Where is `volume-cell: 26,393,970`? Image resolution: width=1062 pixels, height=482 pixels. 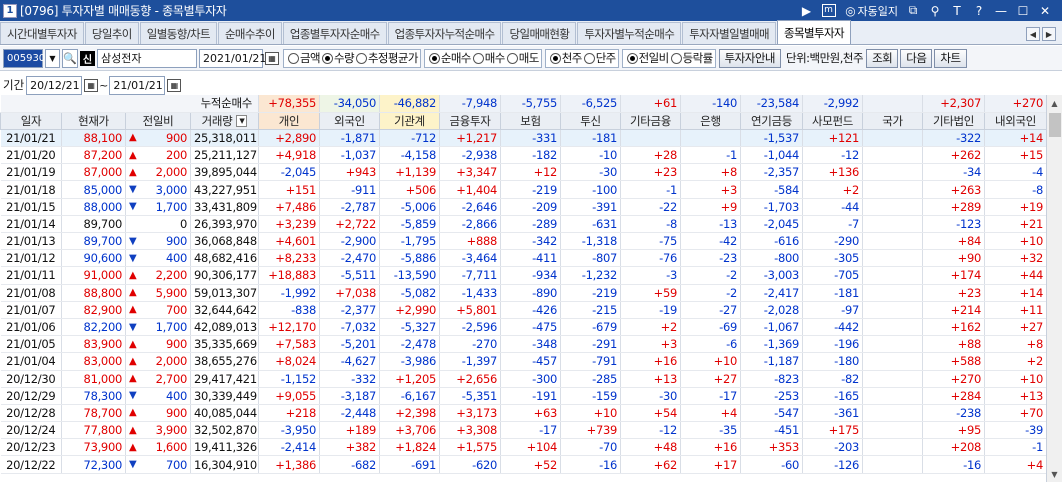
volume-cell: 26,393,970 is located at coordinates (225, 224).